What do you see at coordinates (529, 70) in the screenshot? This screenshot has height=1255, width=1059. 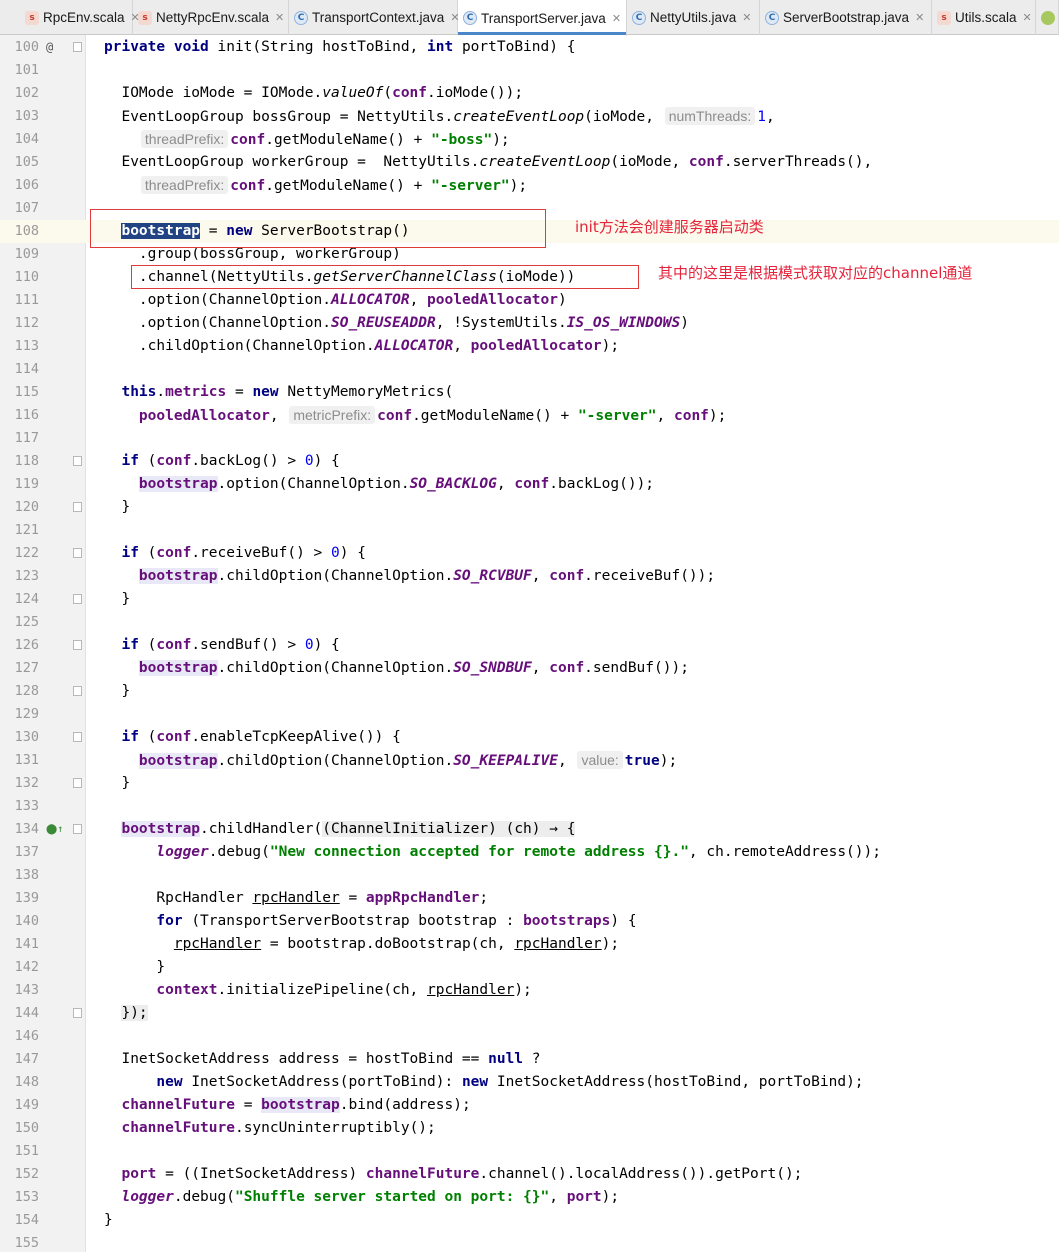 I see `code-line: 101` at bounding box center [529, 70].